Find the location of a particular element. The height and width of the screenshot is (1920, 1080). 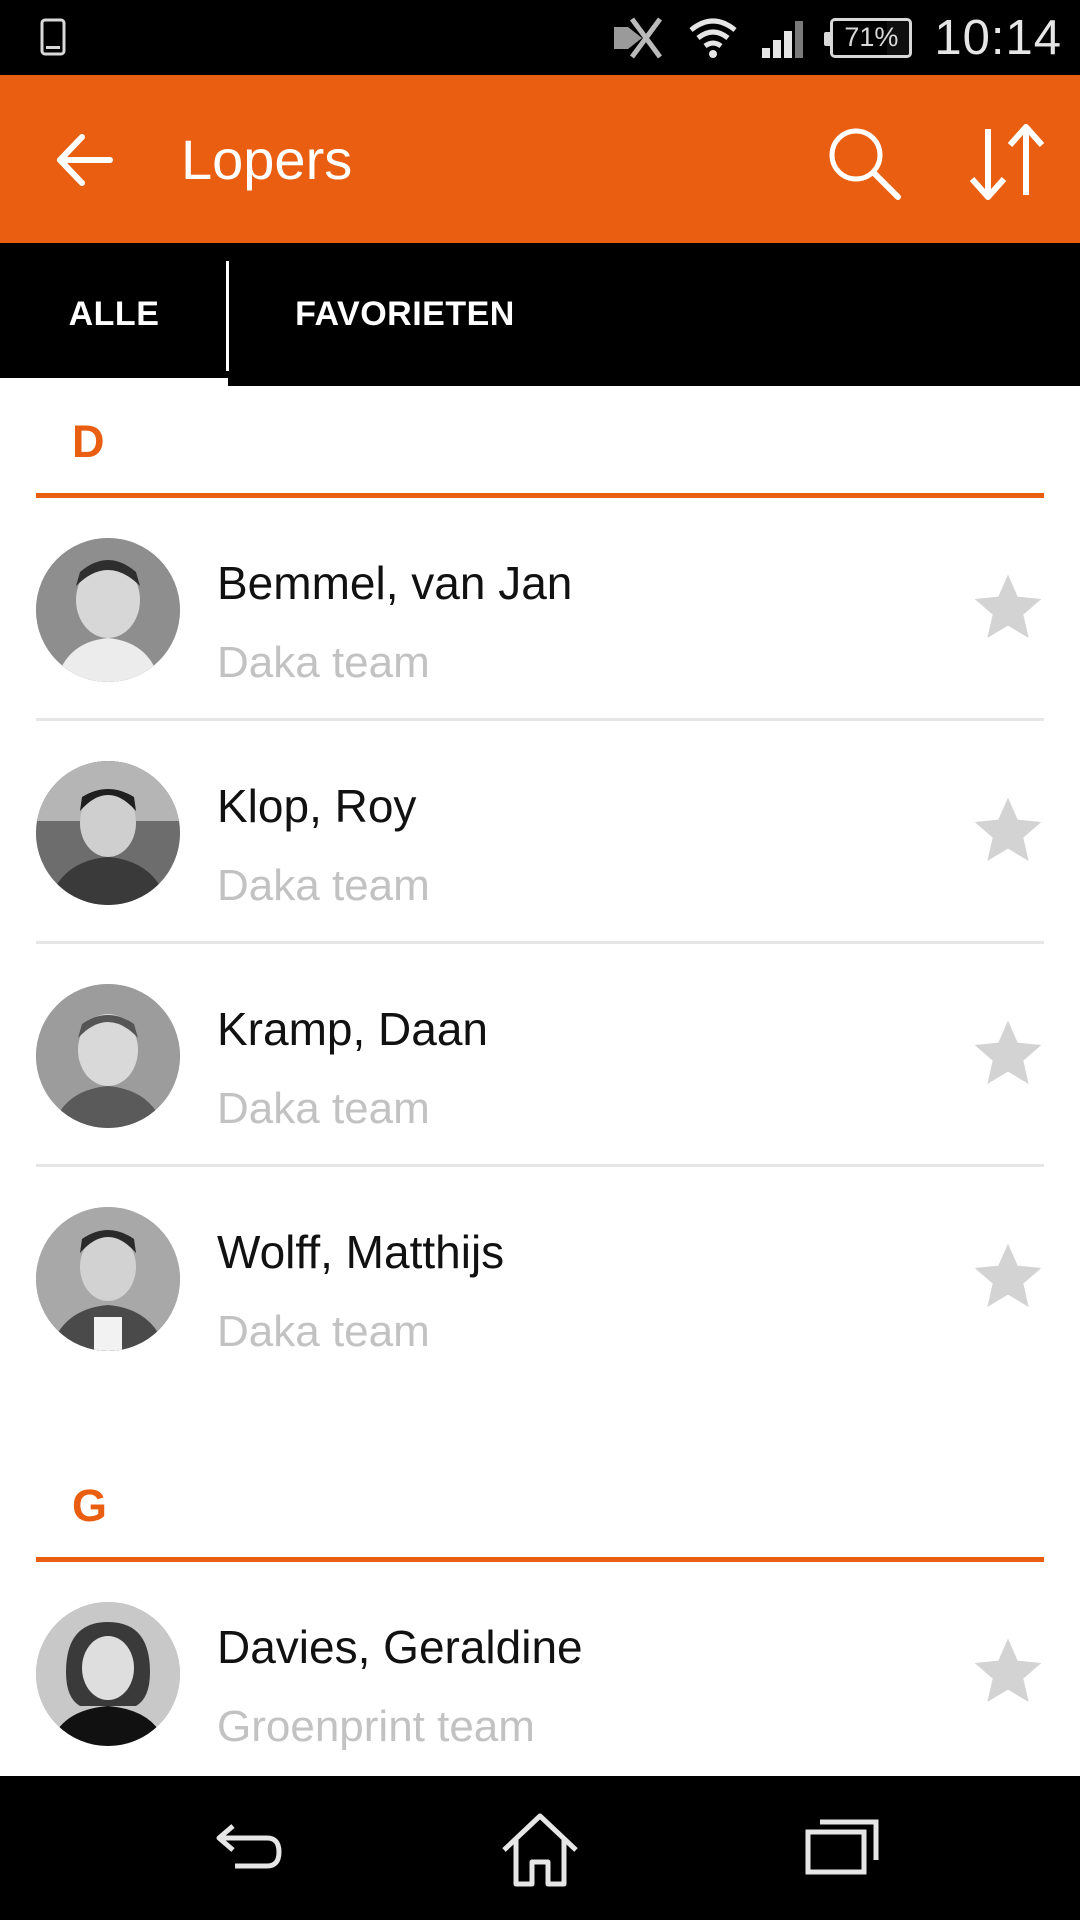

arrow-back-icon is located at coordinates (85, 160).